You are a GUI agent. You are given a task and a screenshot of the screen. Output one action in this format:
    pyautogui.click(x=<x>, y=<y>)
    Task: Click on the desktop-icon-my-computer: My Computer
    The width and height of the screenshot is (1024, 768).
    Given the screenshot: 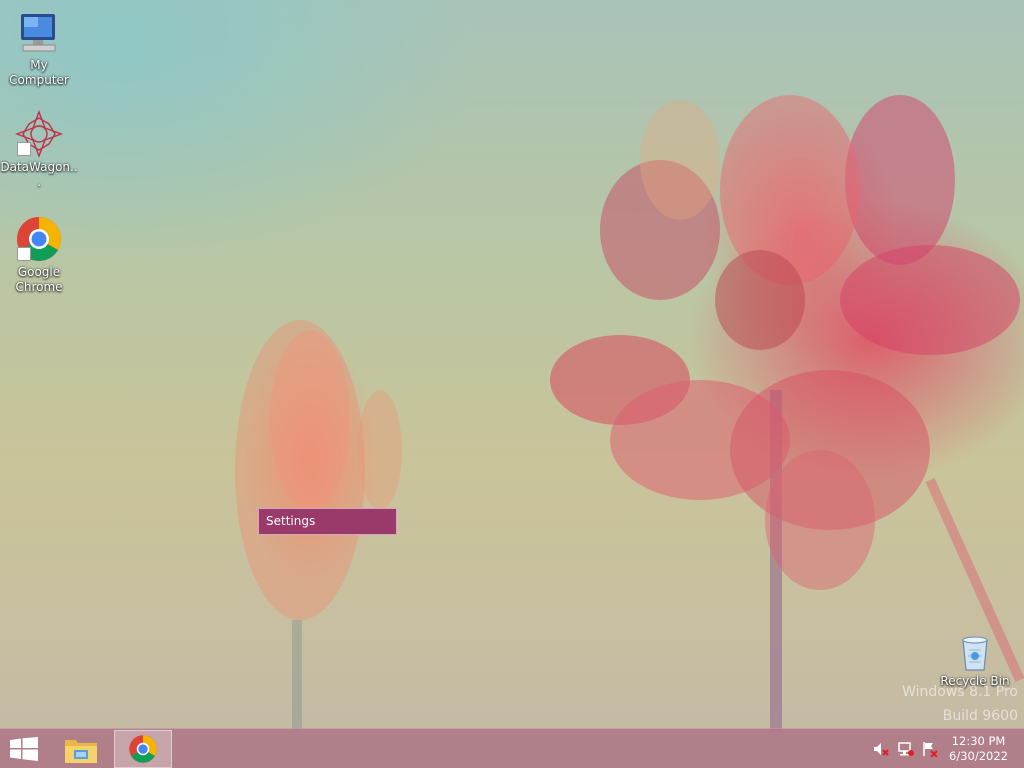 What is the action you would take?
    pyautogui.click(x=39, y=48)
    